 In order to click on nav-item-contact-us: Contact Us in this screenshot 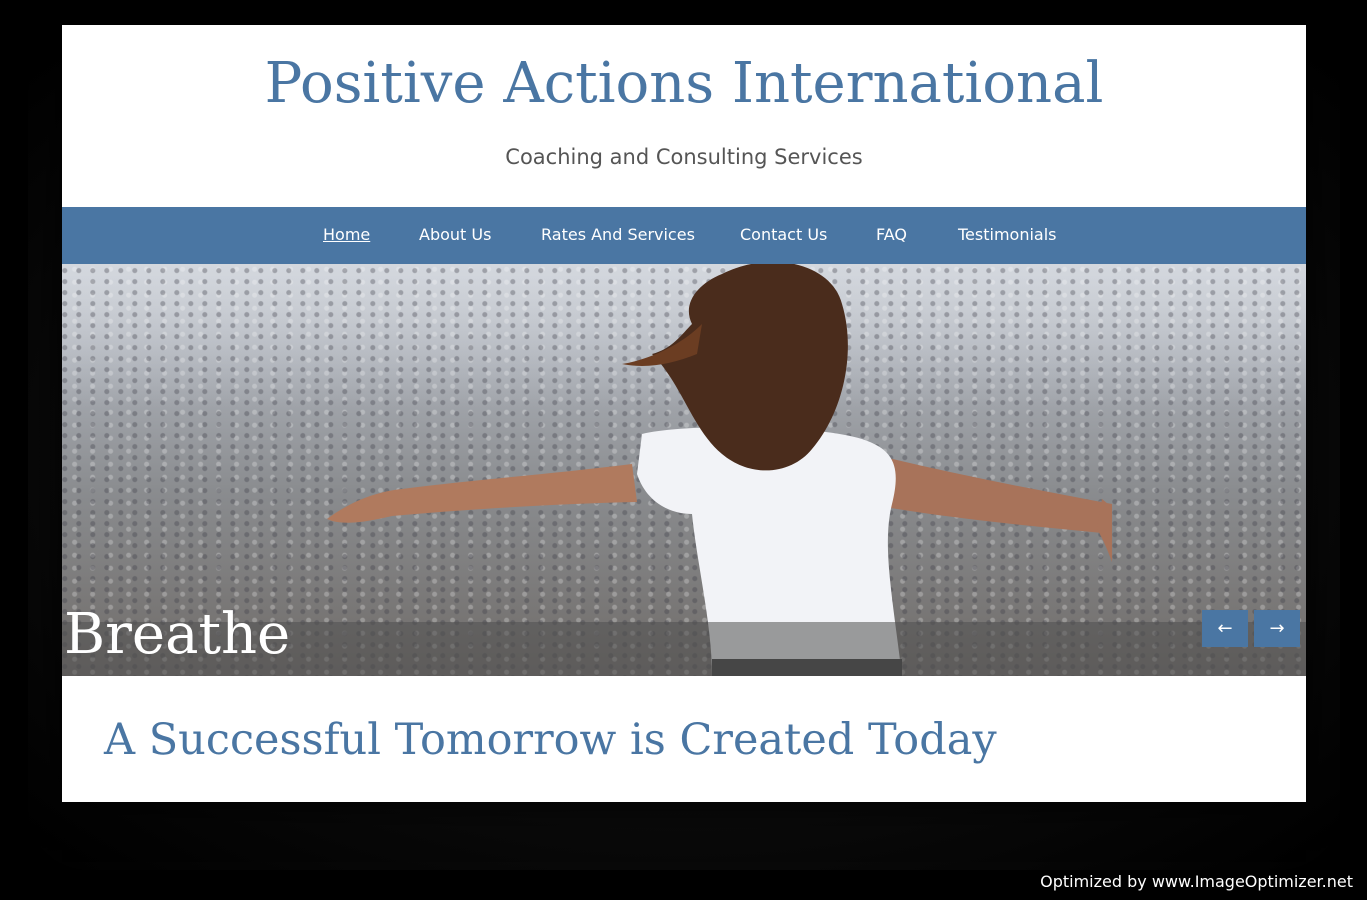, I will do `click(783, 234)`.